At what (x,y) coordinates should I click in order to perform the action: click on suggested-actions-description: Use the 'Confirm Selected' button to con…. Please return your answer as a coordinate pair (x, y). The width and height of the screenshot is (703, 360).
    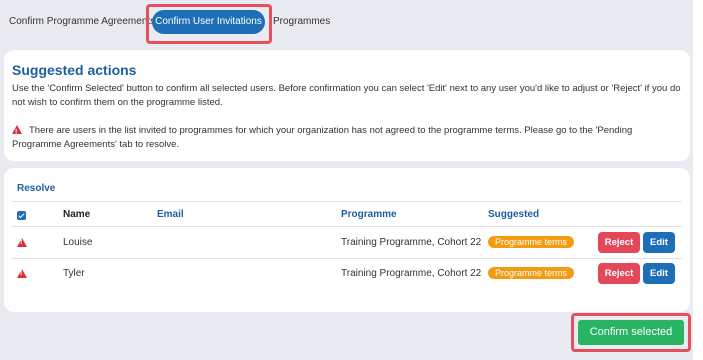
    Looking at the image, I should click on (346, 95).